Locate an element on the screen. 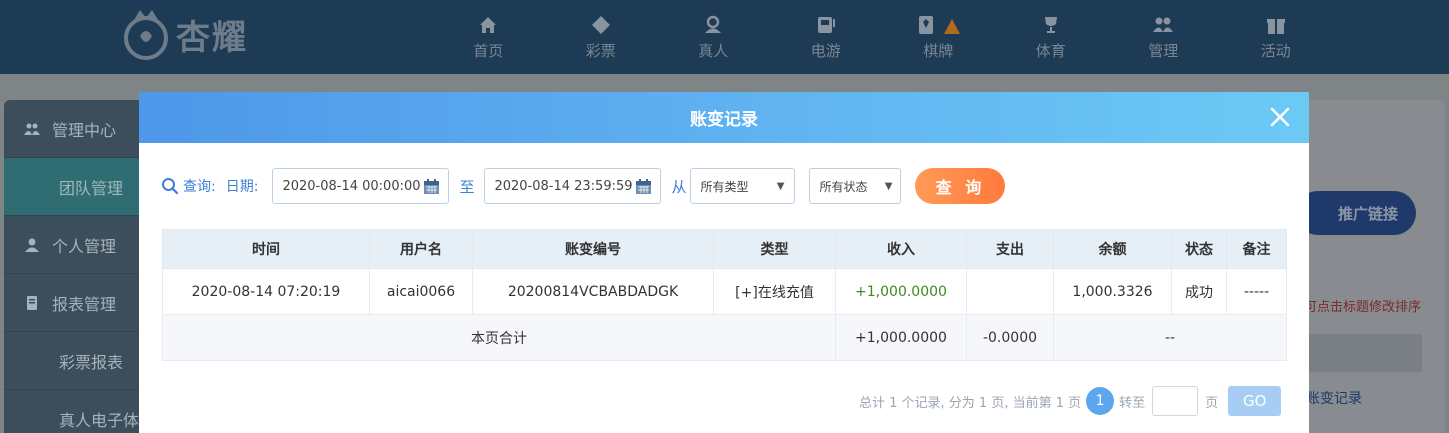 The width and height of the screenshot is (1449, 433). live-dealer-icon is located at coordinates (713, 24).